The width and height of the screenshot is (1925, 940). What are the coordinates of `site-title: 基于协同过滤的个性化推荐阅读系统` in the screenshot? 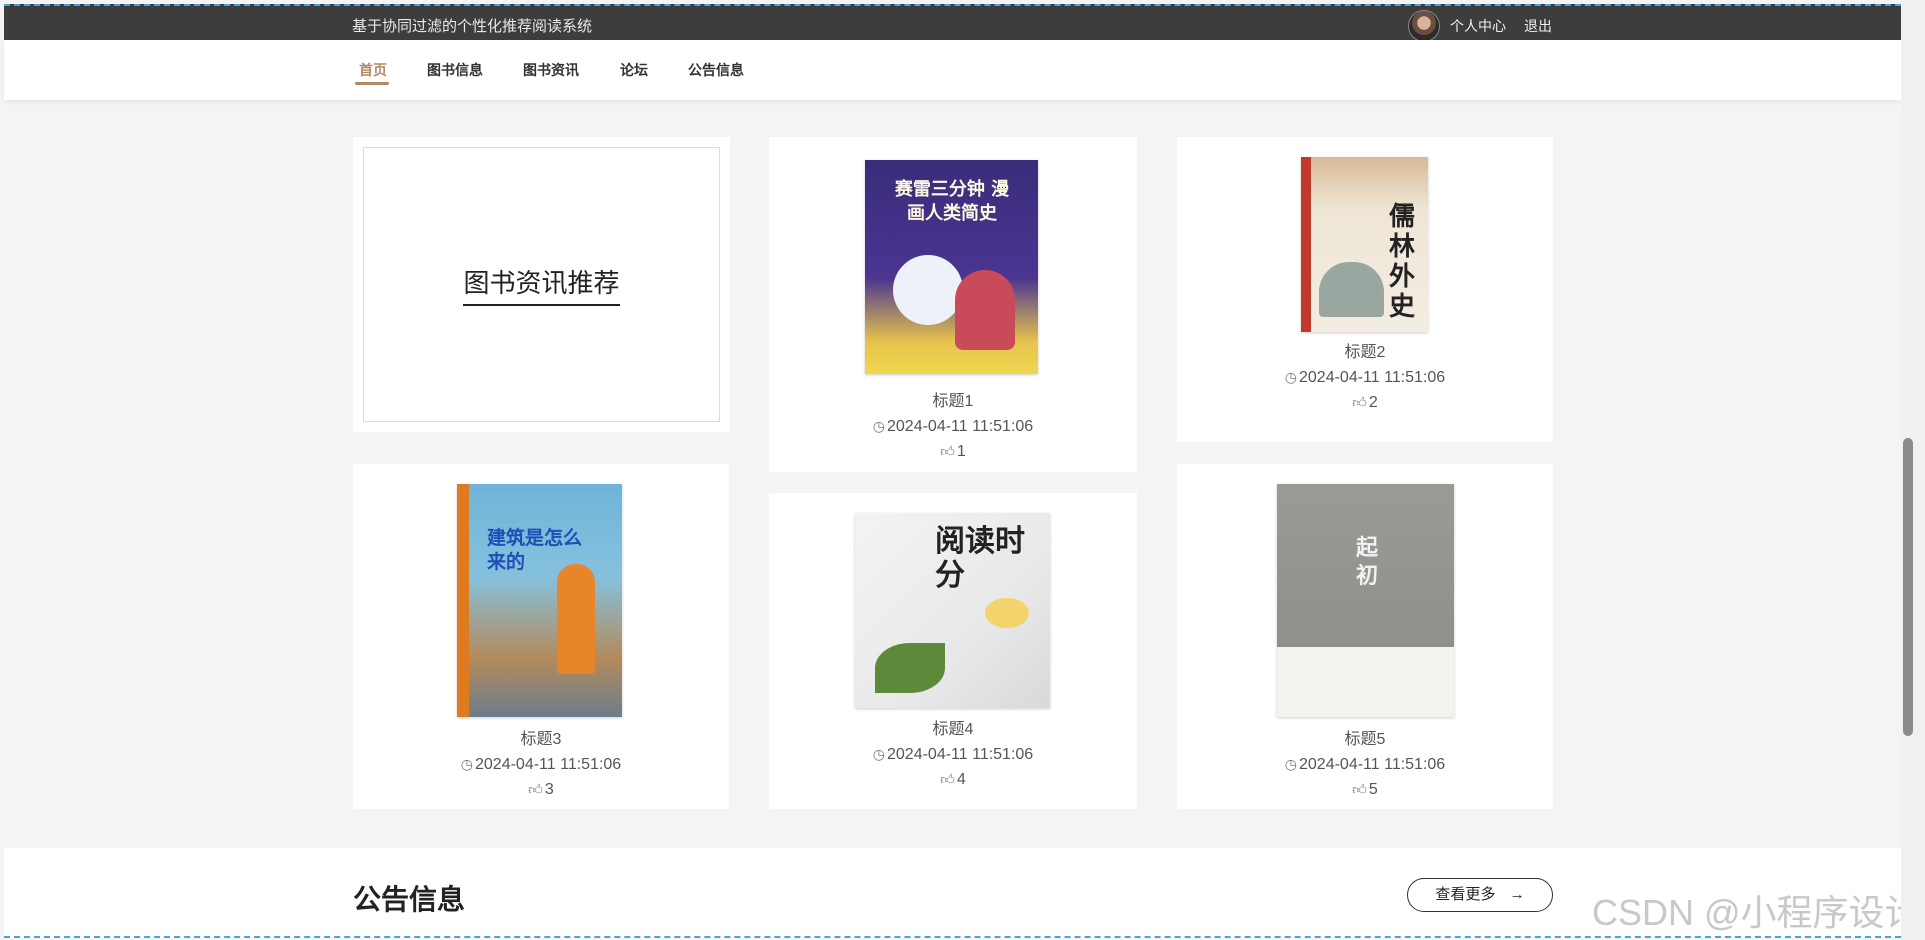 It's located at (472, 26).